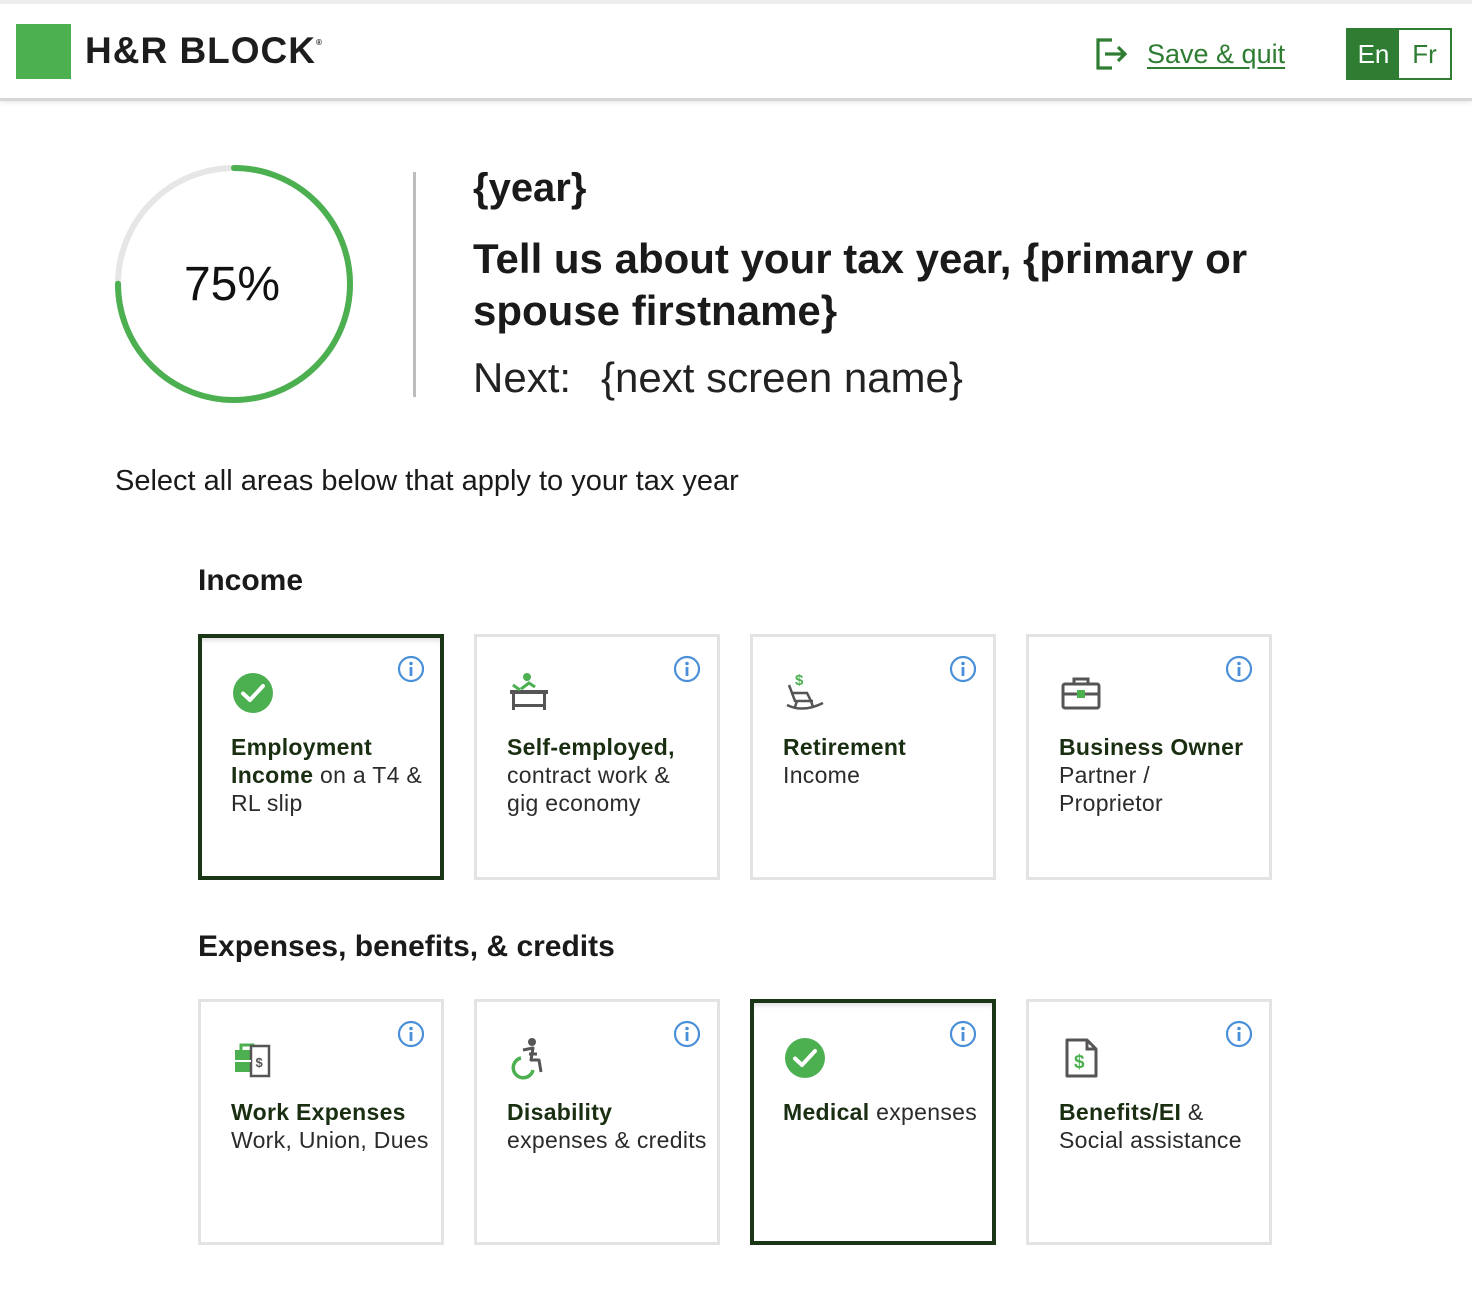  Describe the element at coordinates (805, 693) in the screenshot. I see `rocking-chair-icon: $` at that location.